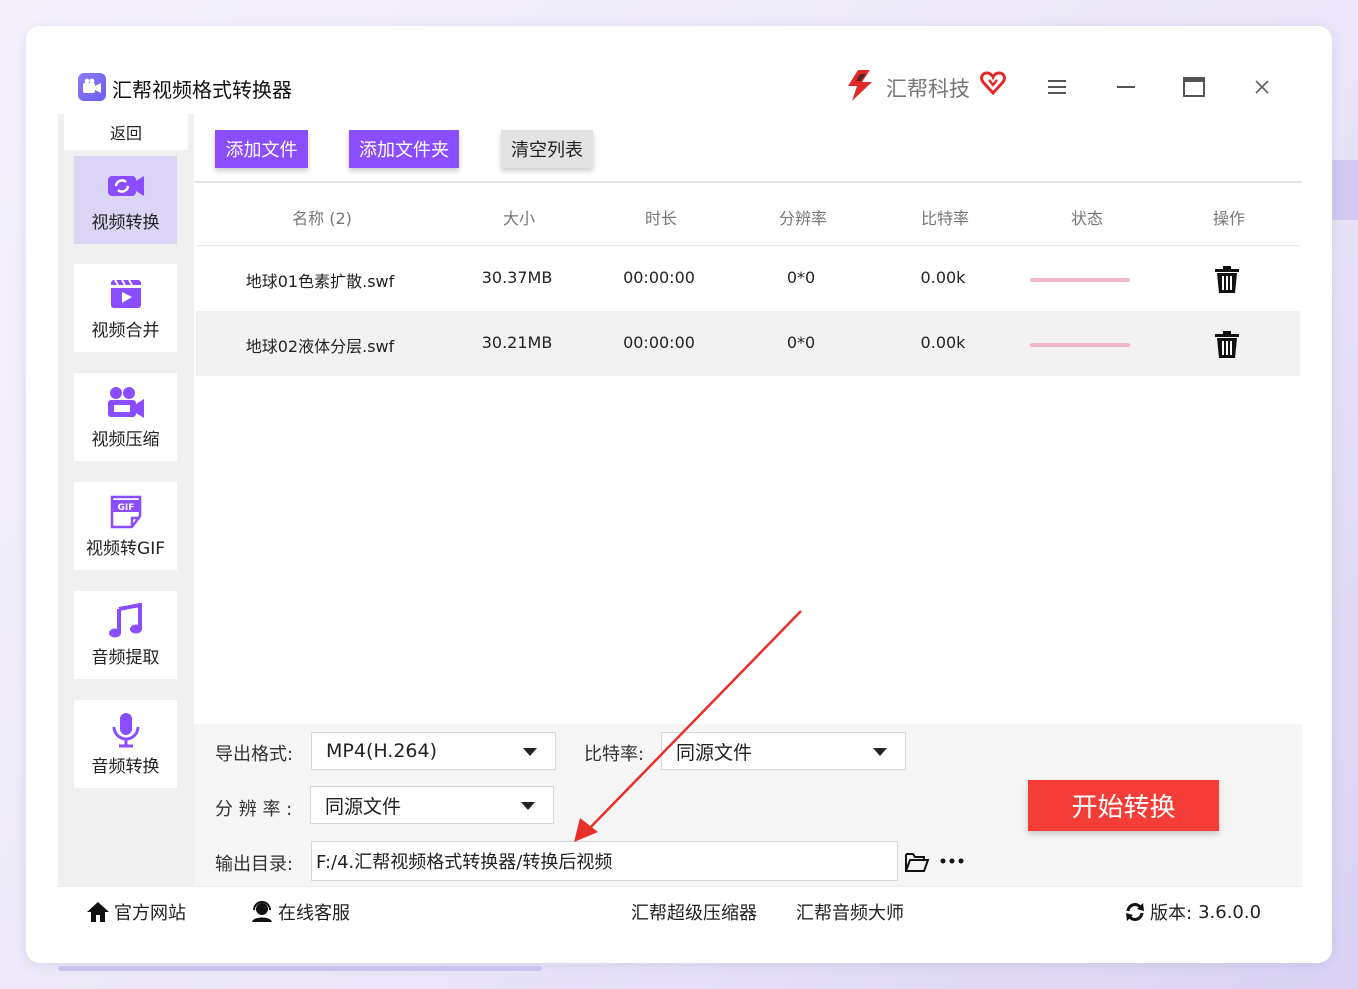 The height and width of the screenshot is (989, 1358). I want to click on column-header-action: 操作, so click(1229, 218).